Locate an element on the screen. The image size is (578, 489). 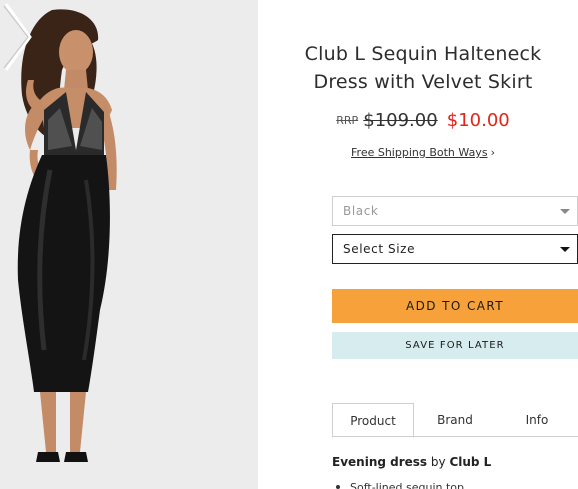
shipping-info: Free Shipping Both Ways › is located at coordinates (418, 152).